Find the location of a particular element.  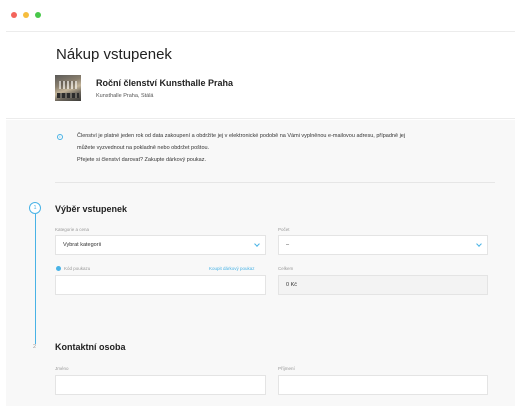

step-progress-line is located at coordinates (35, 279).